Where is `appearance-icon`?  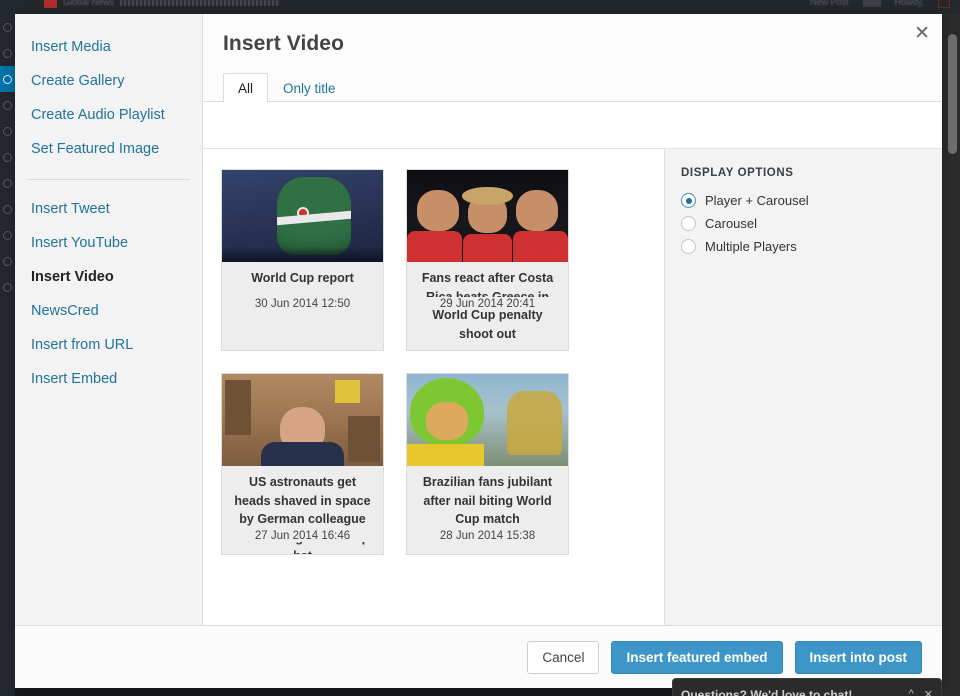 appearance-icon is located at coordinates (7, 157).